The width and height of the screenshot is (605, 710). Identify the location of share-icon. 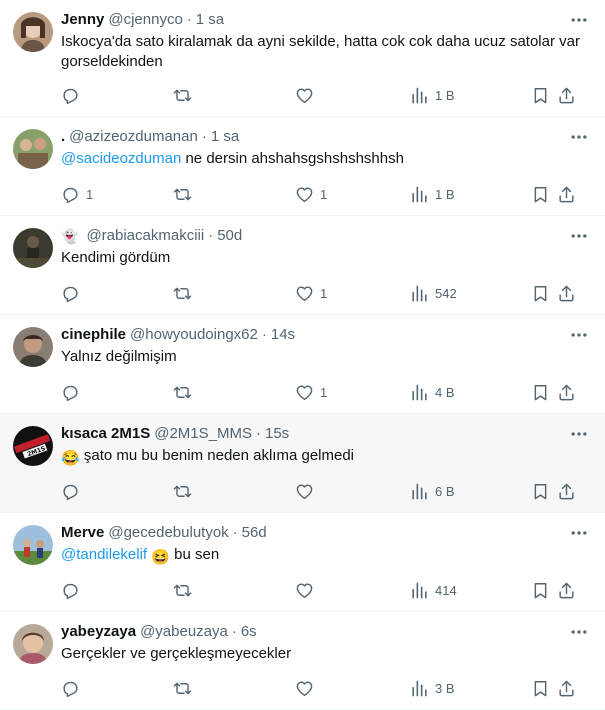
(566, 491).